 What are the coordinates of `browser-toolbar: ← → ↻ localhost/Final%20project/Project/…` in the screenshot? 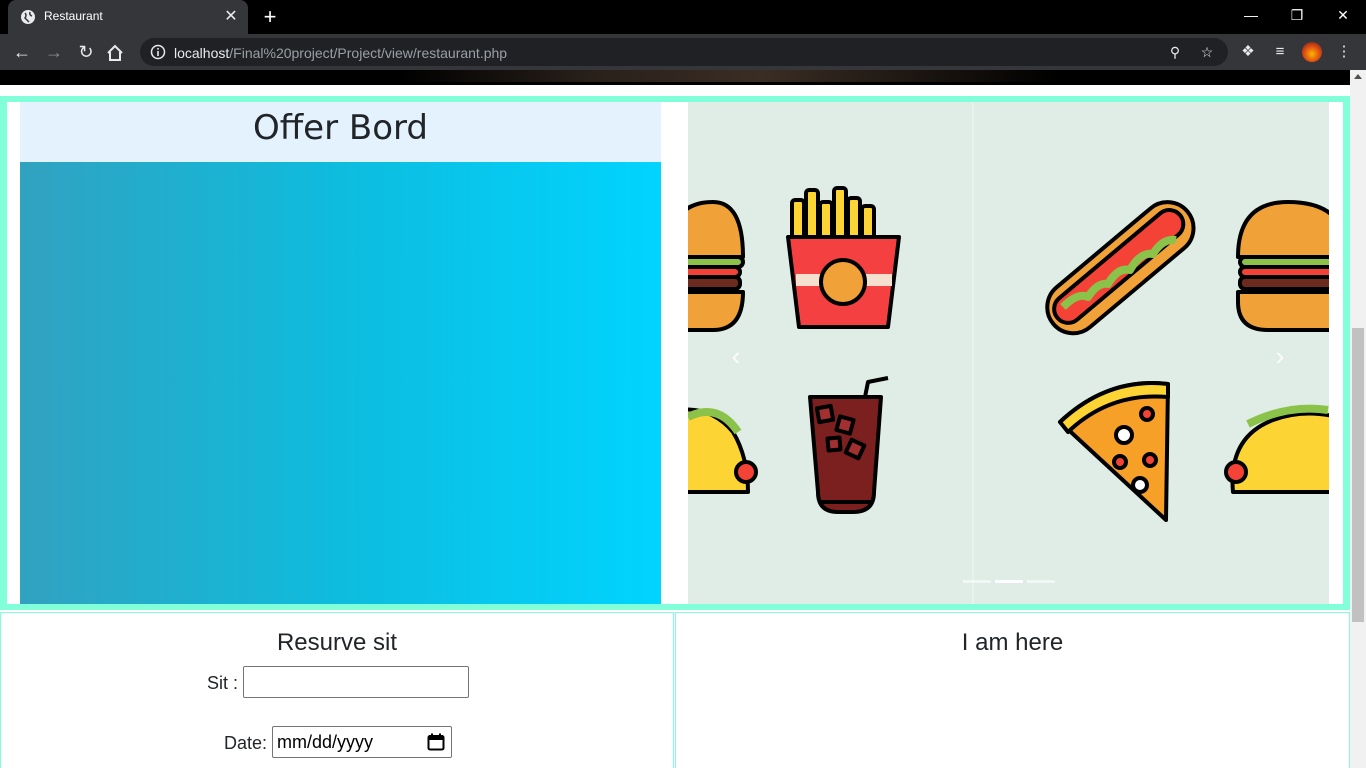 It's located at (683, 52).